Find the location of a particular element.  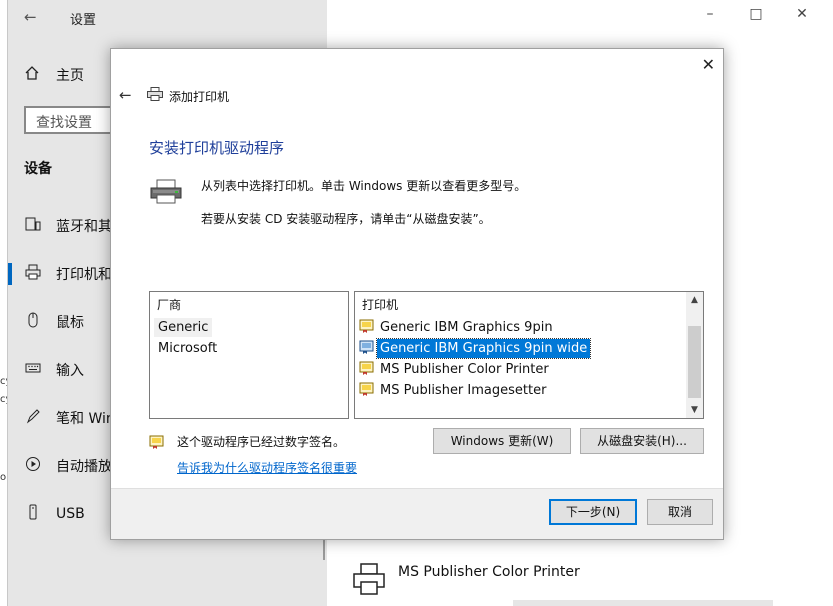

sidebar-item-label: USB is located at coordinates (70, 514).